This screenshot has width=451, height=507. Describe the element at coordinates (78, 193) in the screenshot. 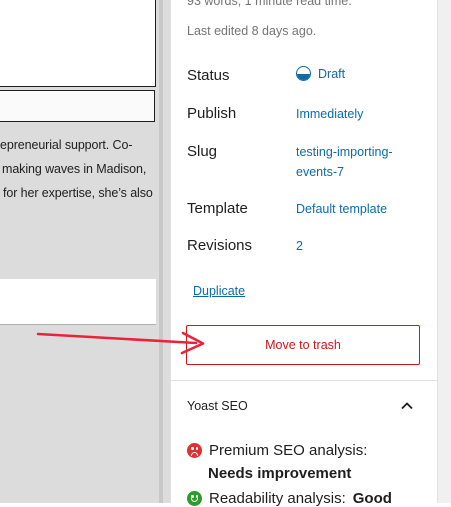

I see `paragraph-line: for her expertise, she’s also` at that location.